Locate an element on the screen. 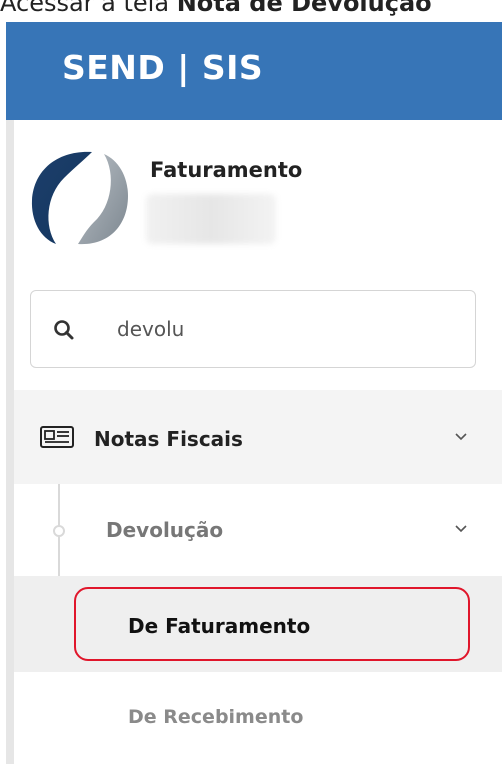 This screenshot has width=502, height=764. search-input is located at coordinates (282, 329).